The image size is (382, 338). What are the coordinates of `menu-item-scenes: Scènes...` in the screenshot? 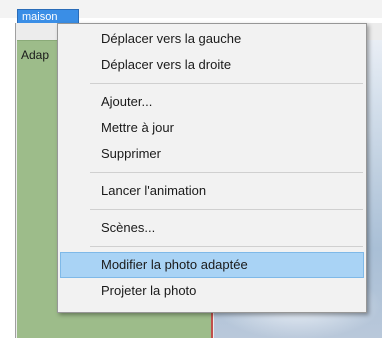 It's located at (212, 228).